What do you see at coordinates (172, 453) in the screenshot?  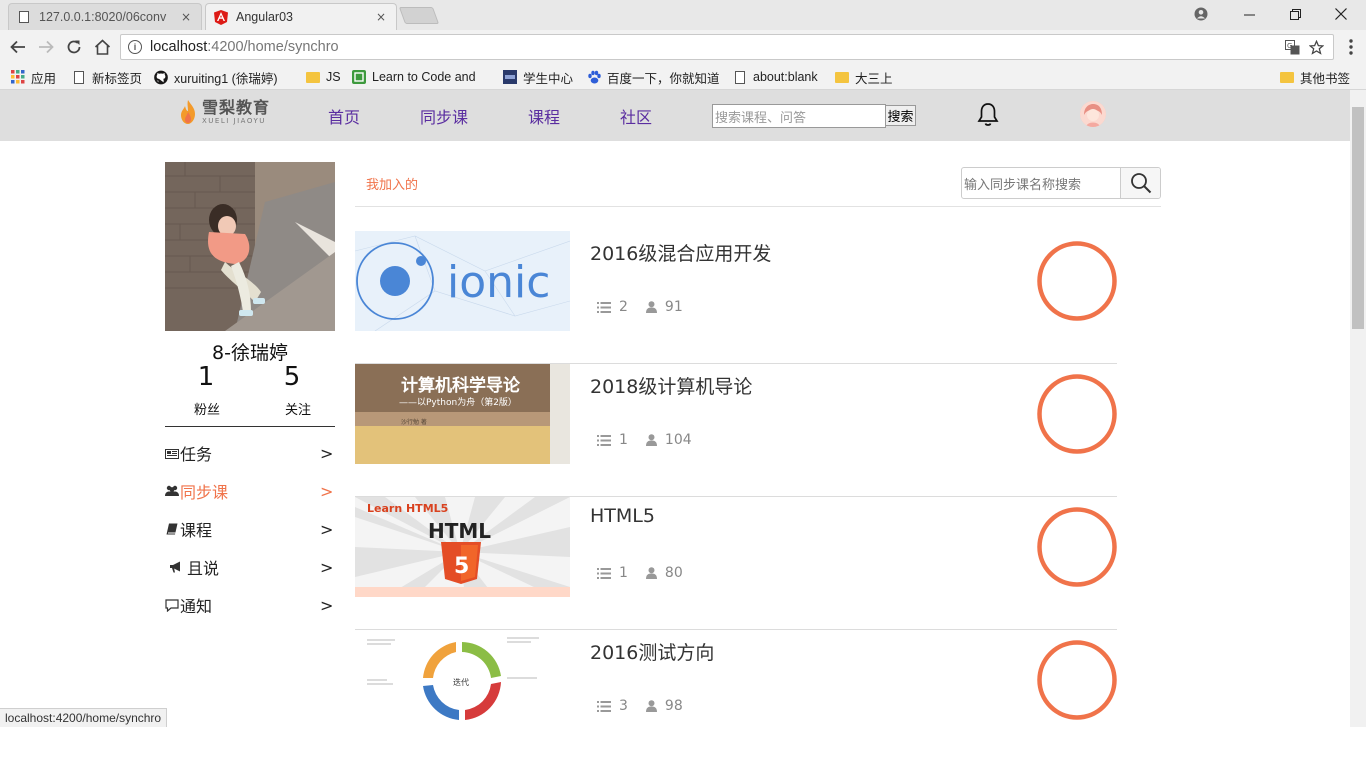 I see `newspaper-icon` at bounding box center [172, 453].